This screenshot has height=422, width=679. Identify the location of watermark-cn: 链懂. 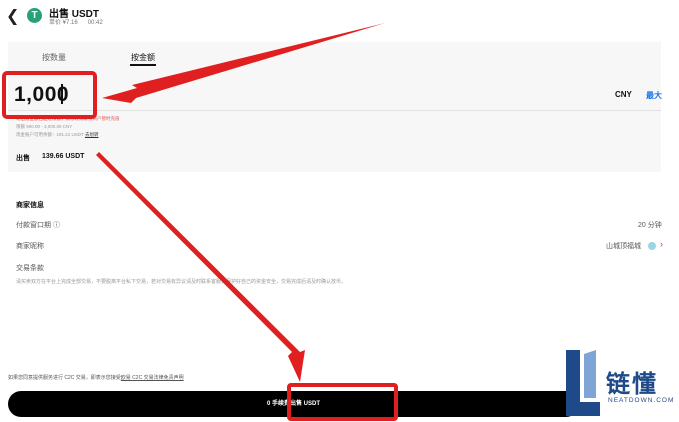
(632, 384).